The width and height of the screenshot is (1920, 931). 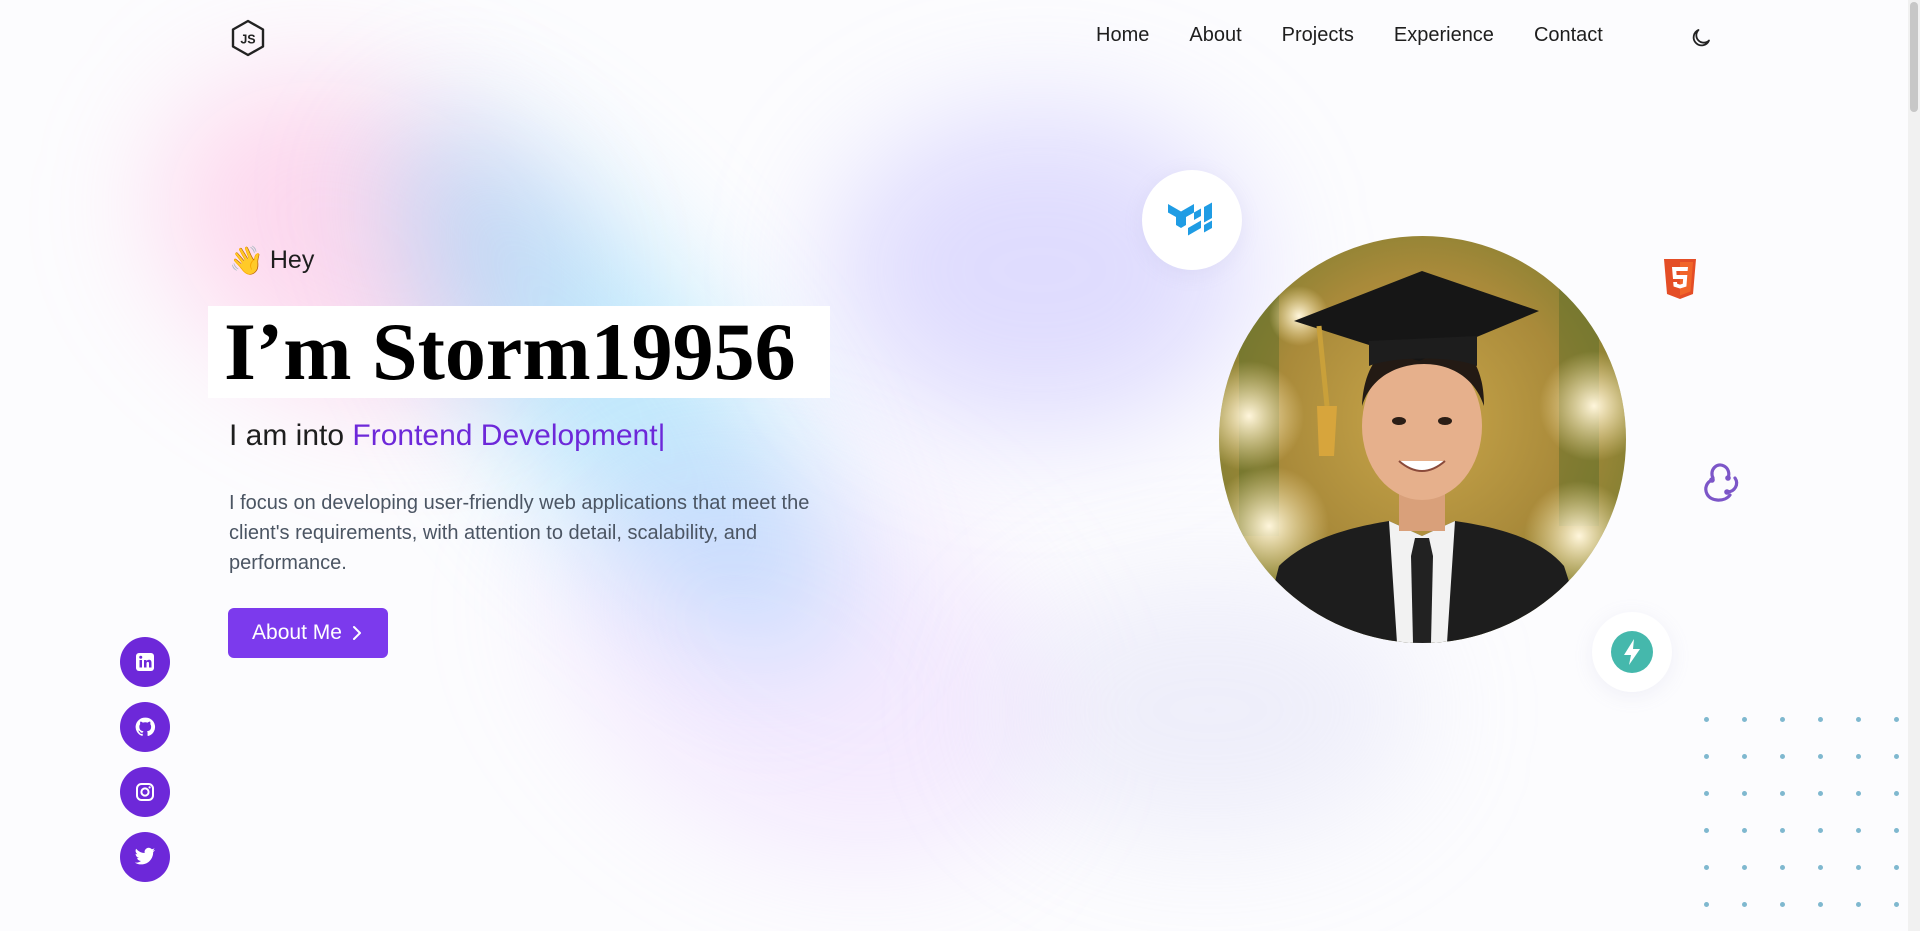 I want to click on js-logo-icon: JS, so click(x=248, y=38).